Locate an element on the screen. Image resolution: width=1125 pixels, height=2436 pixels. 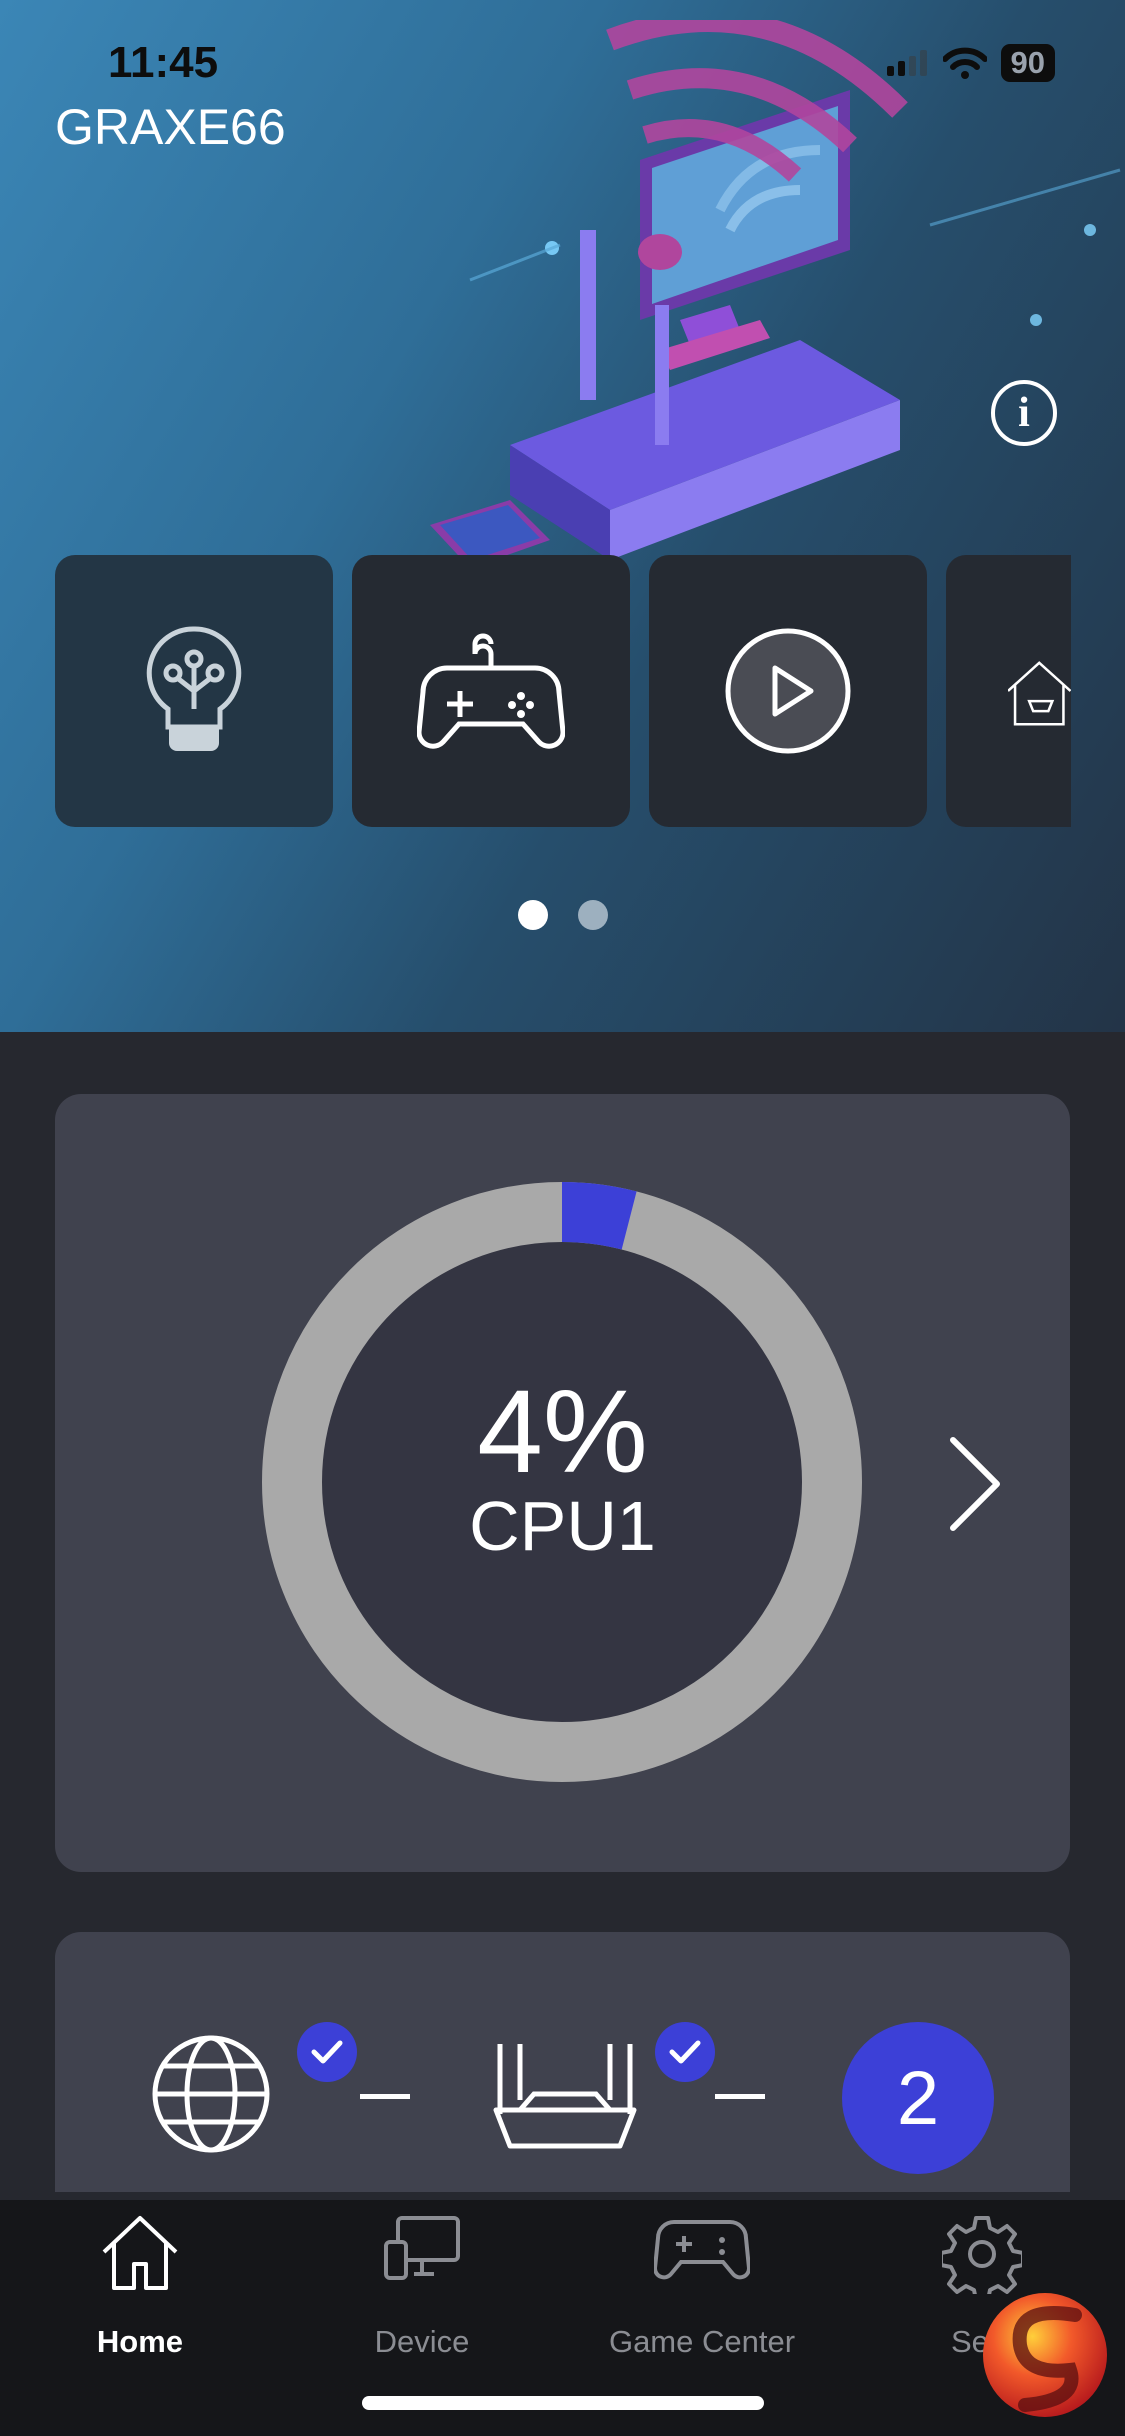
status-time: 11:45 is located at coordinates (163, 62).